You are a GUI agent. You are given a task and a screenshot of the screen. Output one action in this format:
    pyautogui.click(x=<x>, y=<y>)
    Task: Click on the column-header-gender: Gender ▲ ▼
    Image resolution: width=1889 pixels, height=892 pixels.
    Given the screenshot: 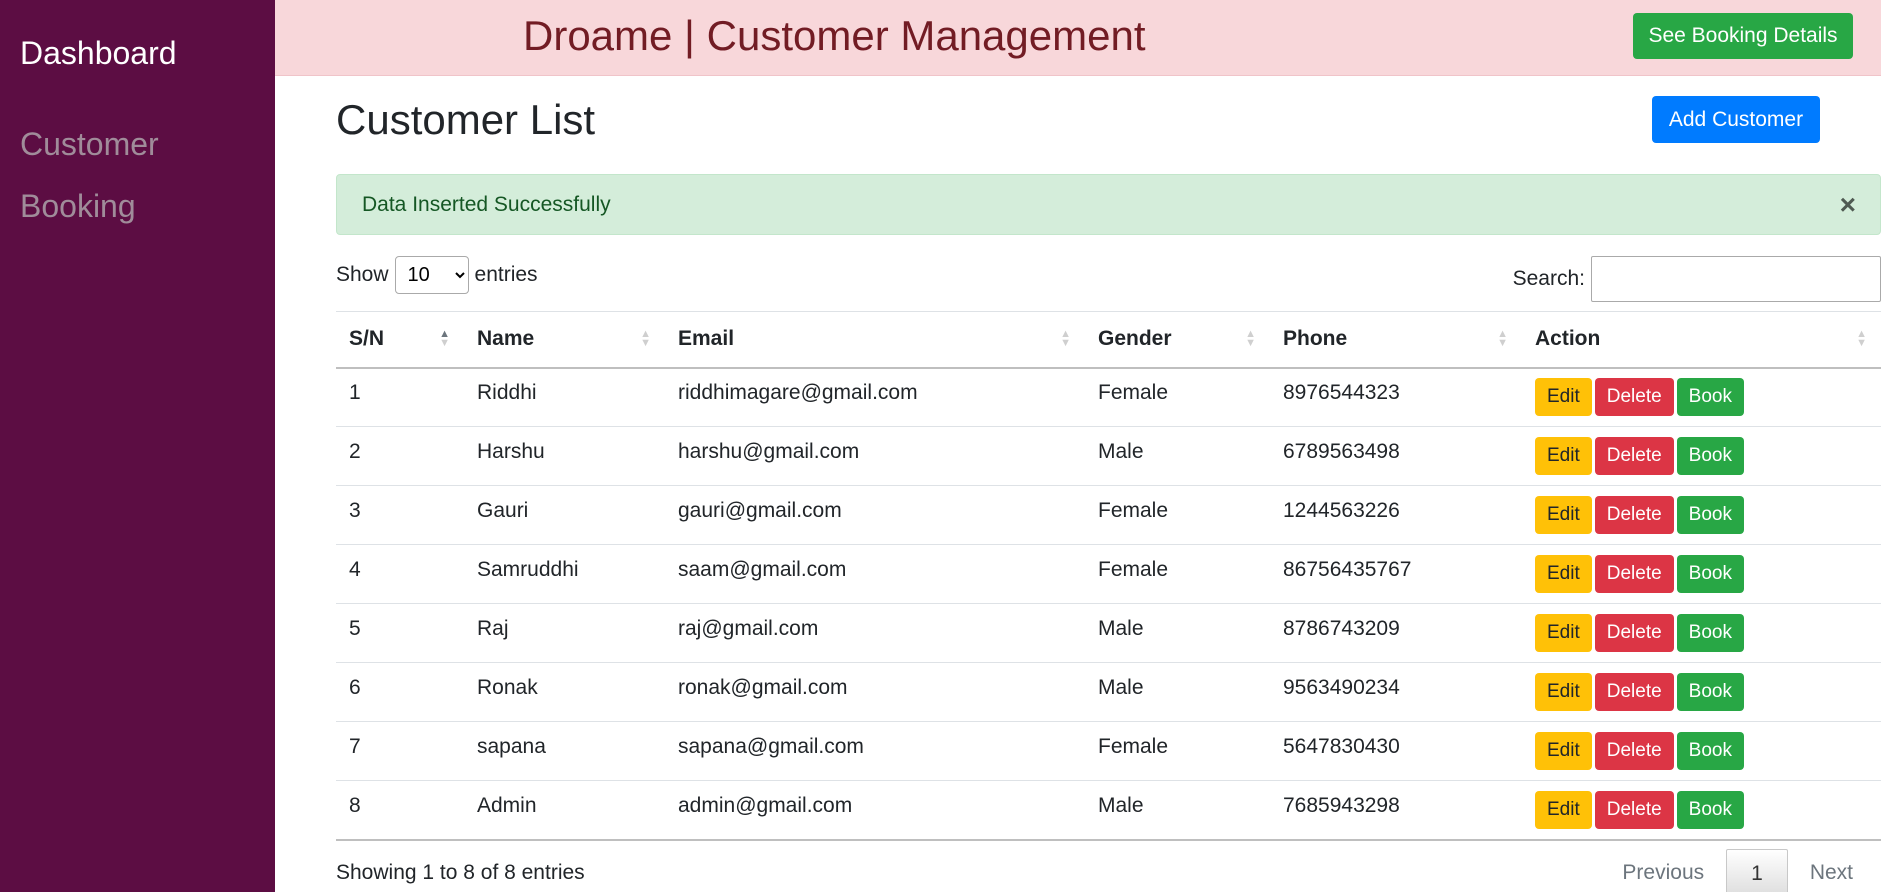 What is the action you would take?
    pyautogui.click(x=1177, y=340)
    